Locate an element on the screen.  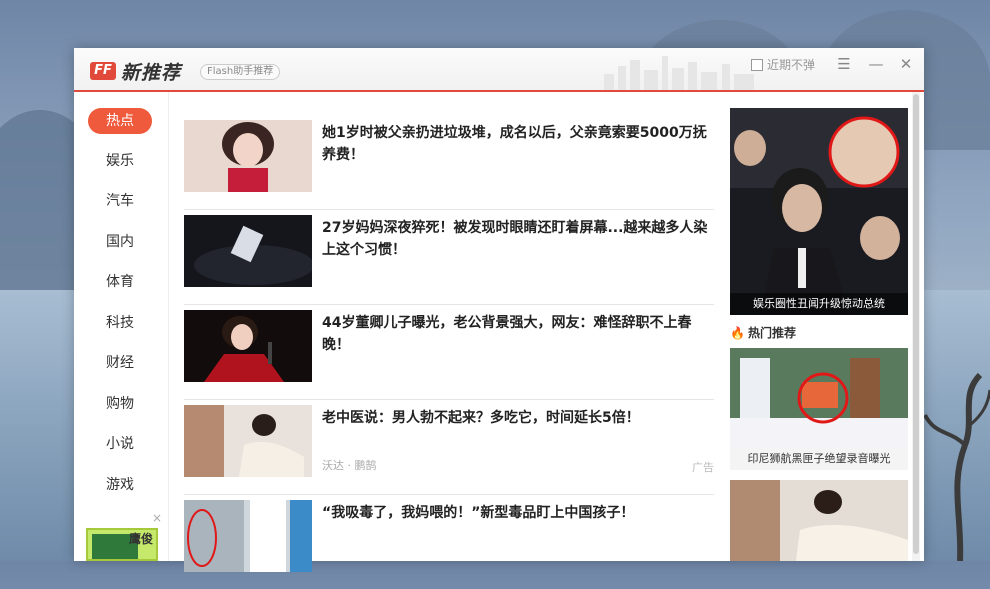
feed-item: 27岁妈妈深夜猝死！被发现时眼睛还盯着屏幕...越来越多人染上这个习惯！ is located at coordinates (449, 257).